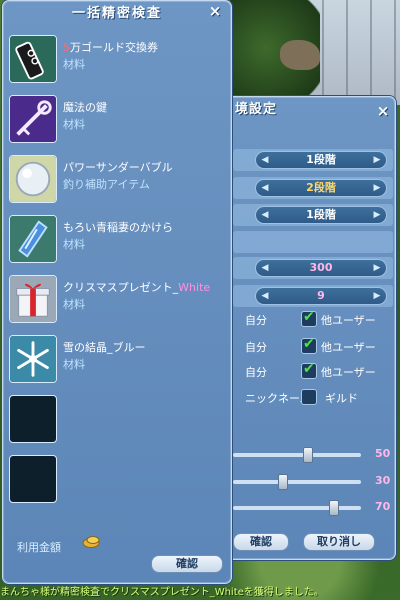  What do you see at coordinates (215, 11) in the screenshot?
I see `inspect-close-icon: ×` at bounding box center [215, 11].